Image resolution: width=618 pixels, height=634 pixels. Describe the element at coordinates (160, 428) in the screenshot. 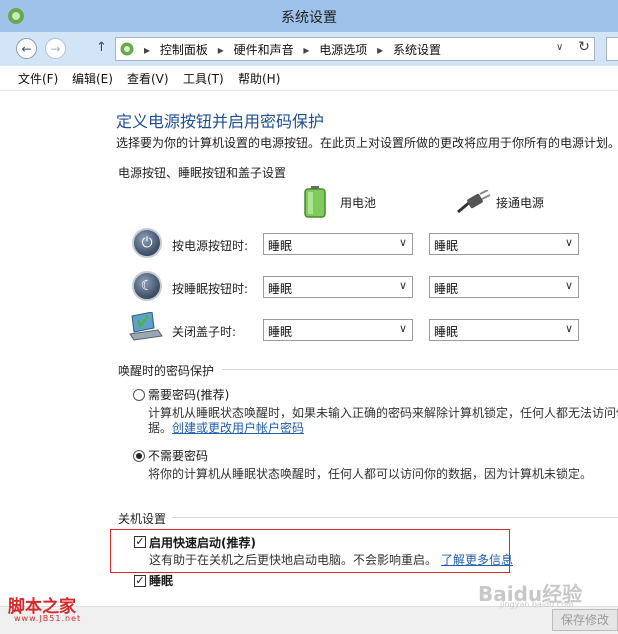

I see `desc-prefix: 据。` at that location.